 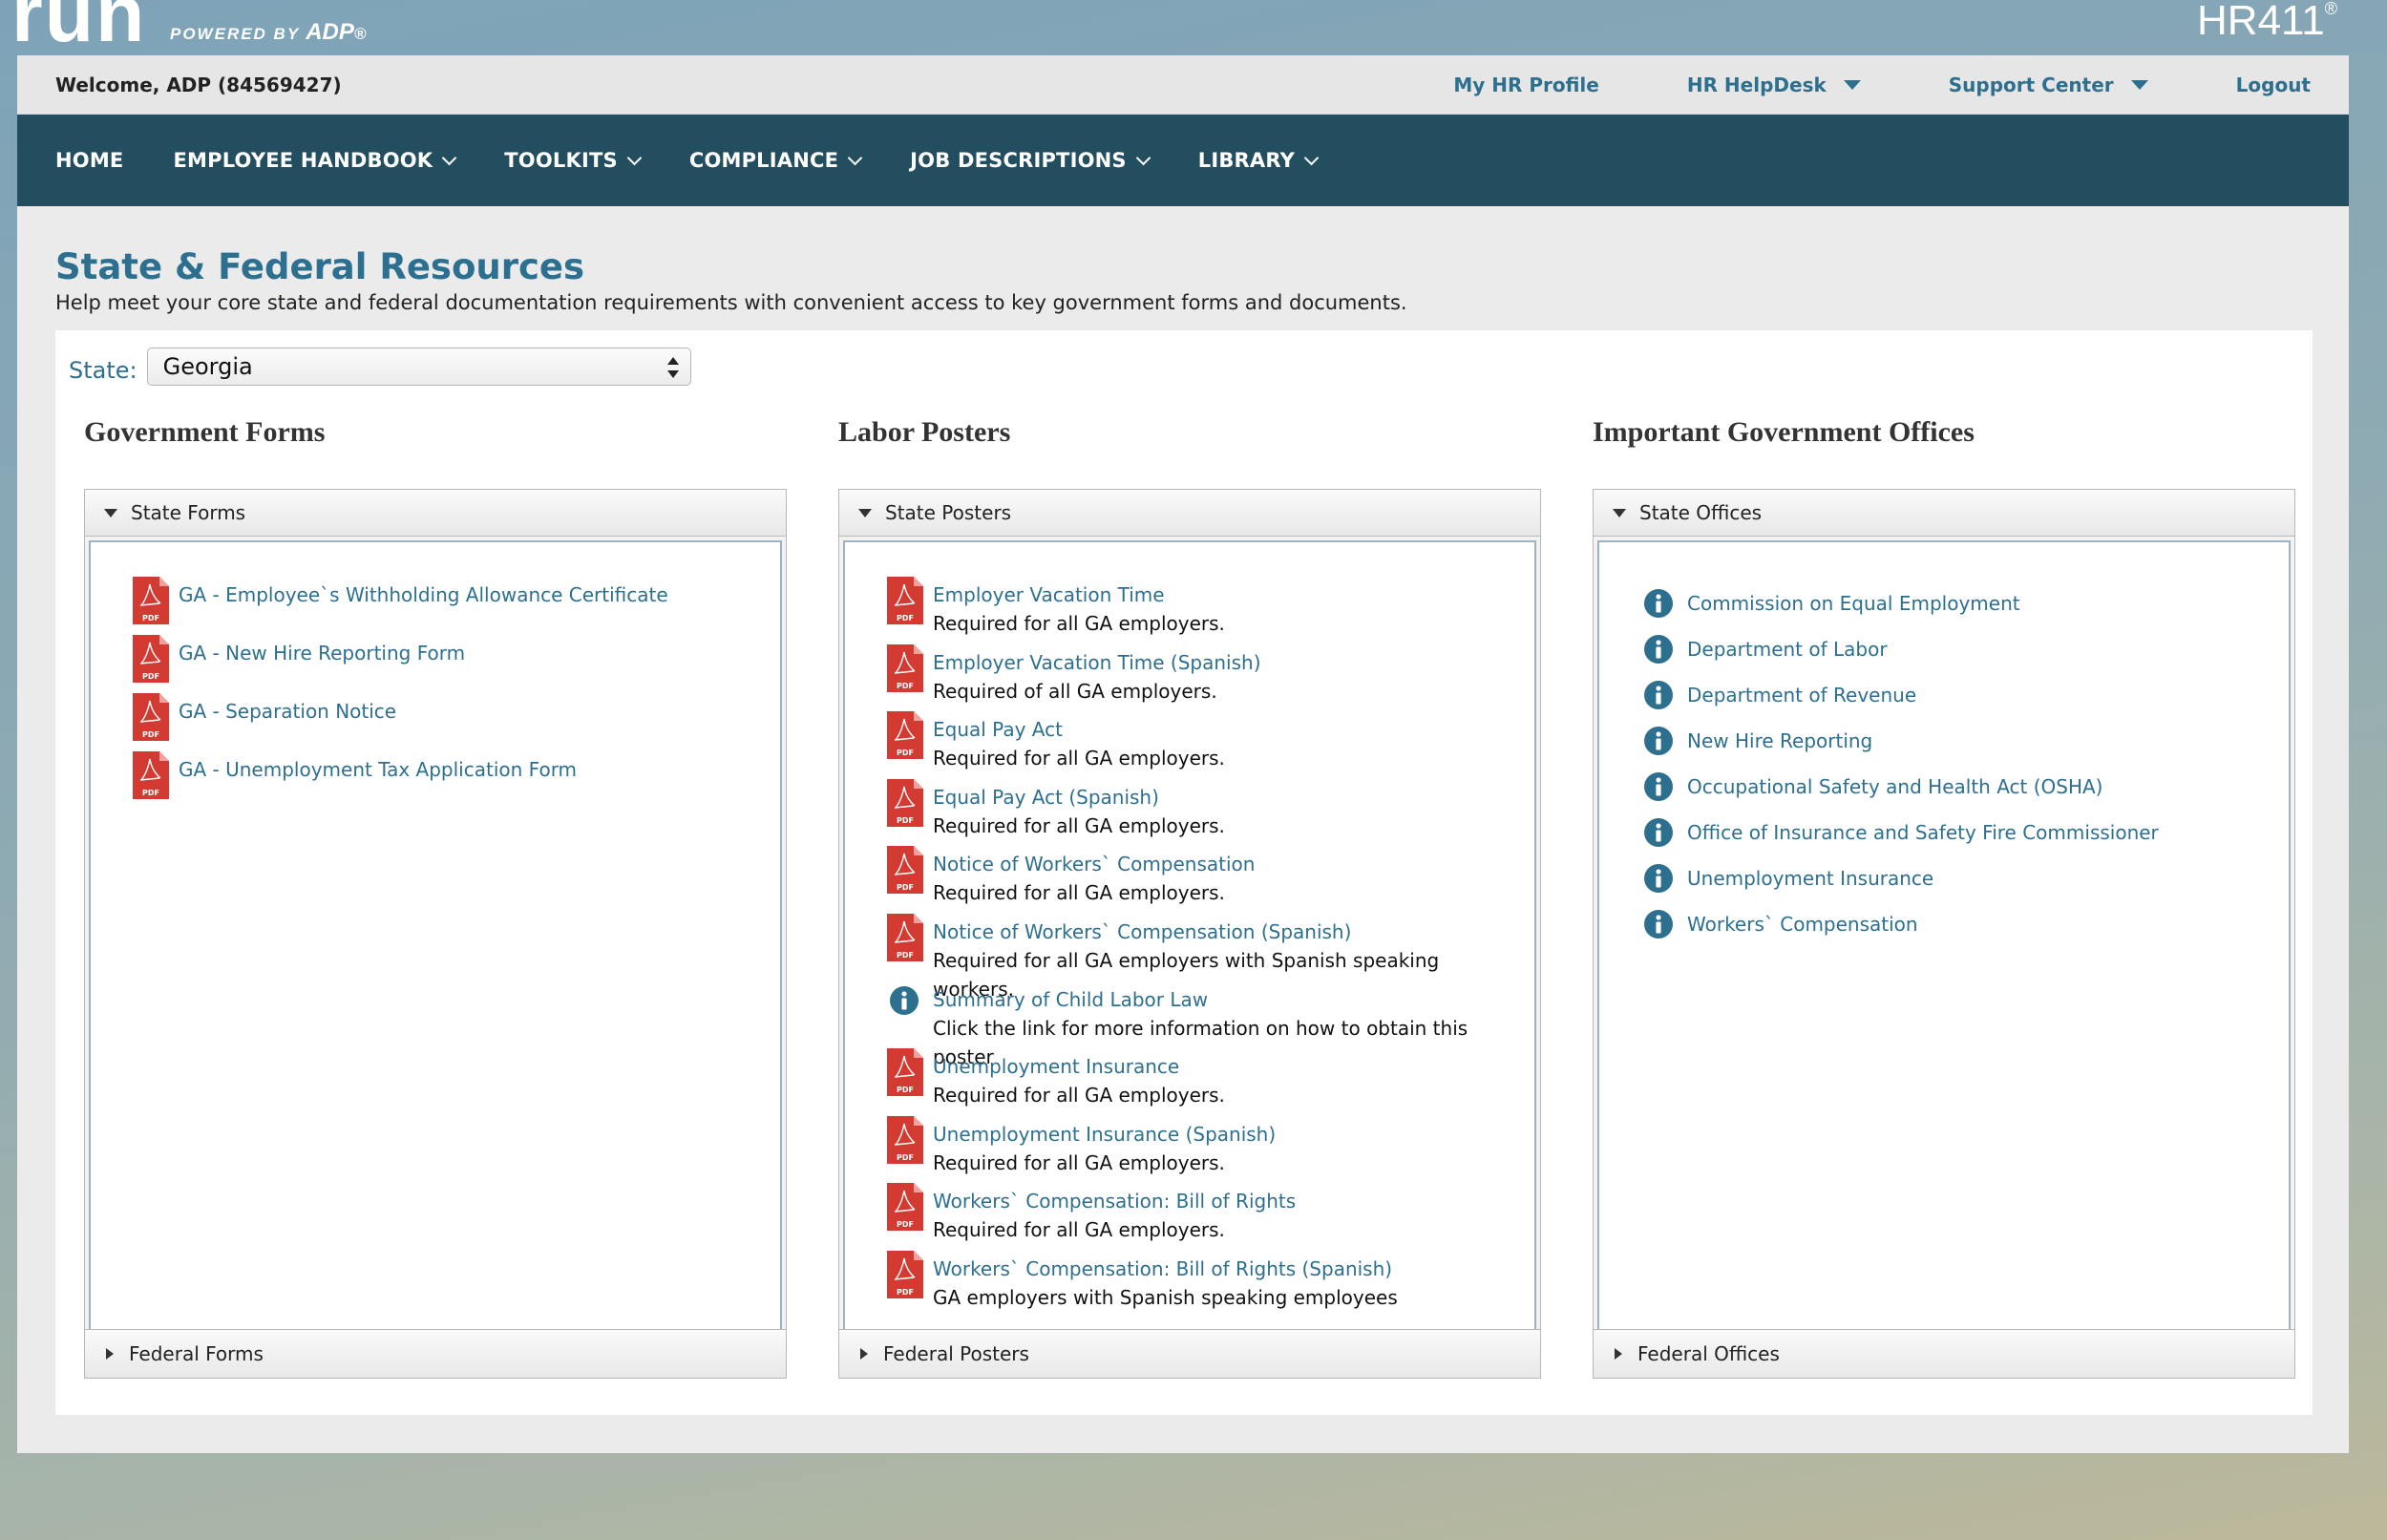 What do you see at coordinates (956, 1353) in the screenshot?
I see `federal-posters-label: Federal Posters` at bounding box center [956, 1353].